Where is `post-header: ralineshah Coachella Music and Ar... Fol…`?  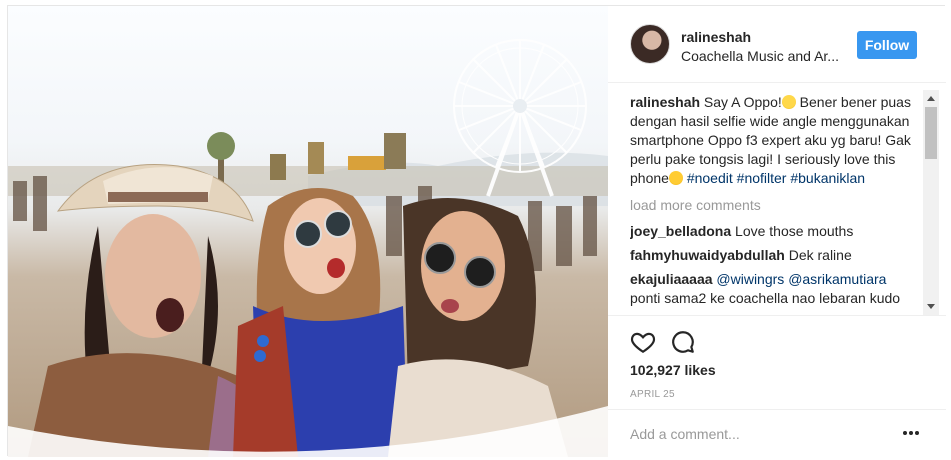 post-header: ralineshah Coachella Music and Ar... Fol… is located at coordinates (777, 44).